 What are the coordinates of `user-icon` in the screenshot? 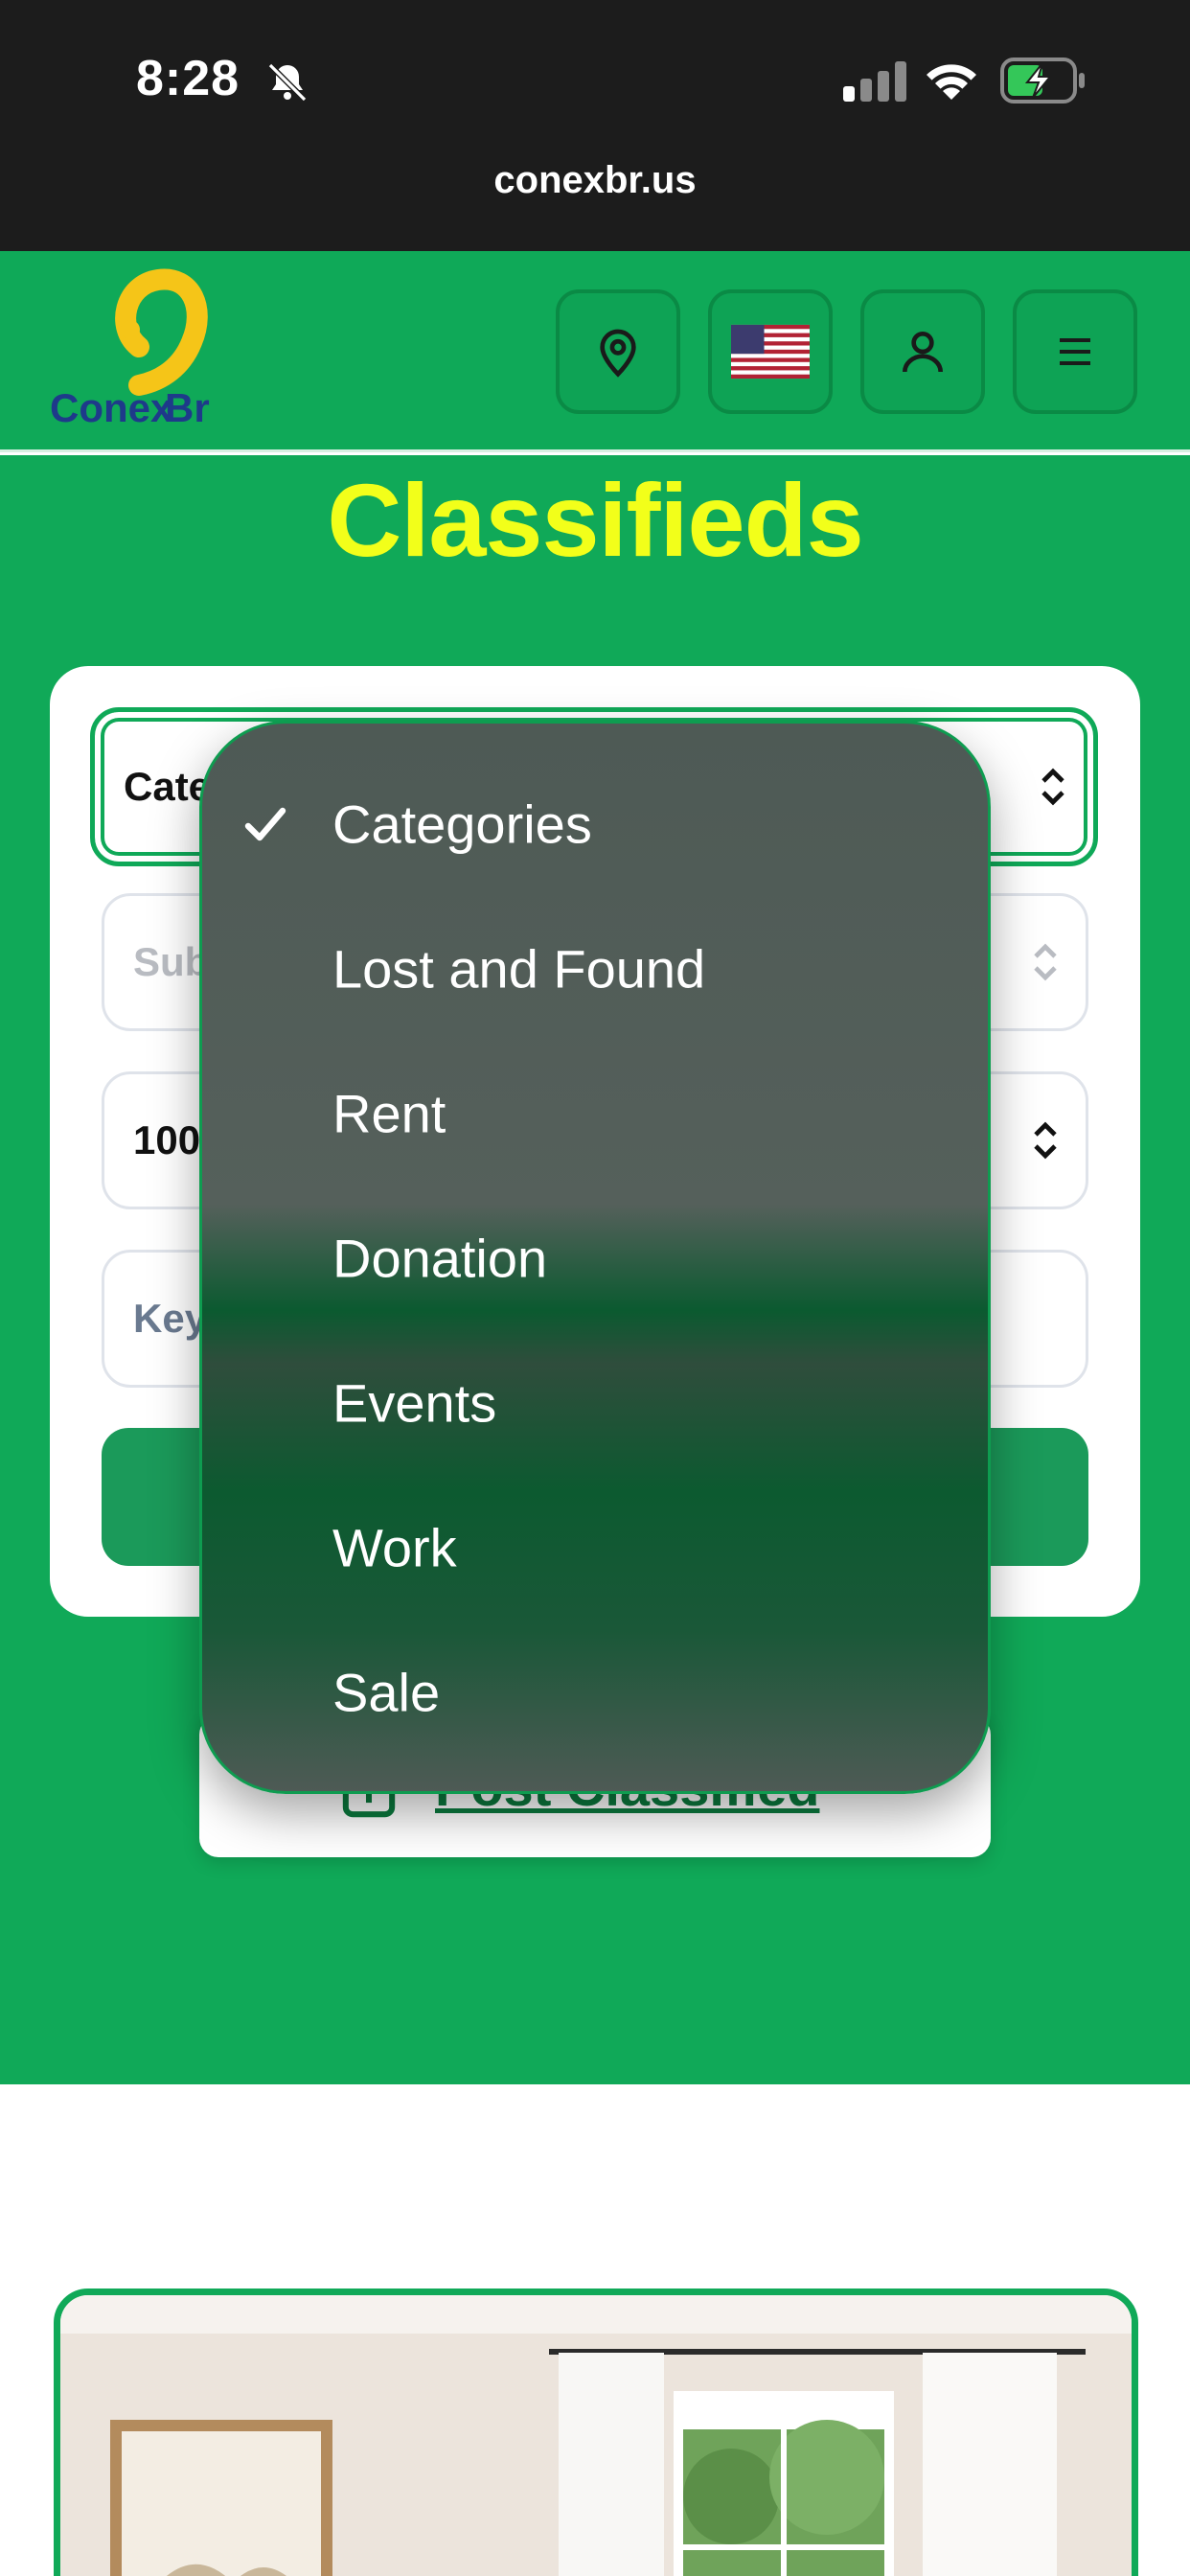 It's located at (923, 352).